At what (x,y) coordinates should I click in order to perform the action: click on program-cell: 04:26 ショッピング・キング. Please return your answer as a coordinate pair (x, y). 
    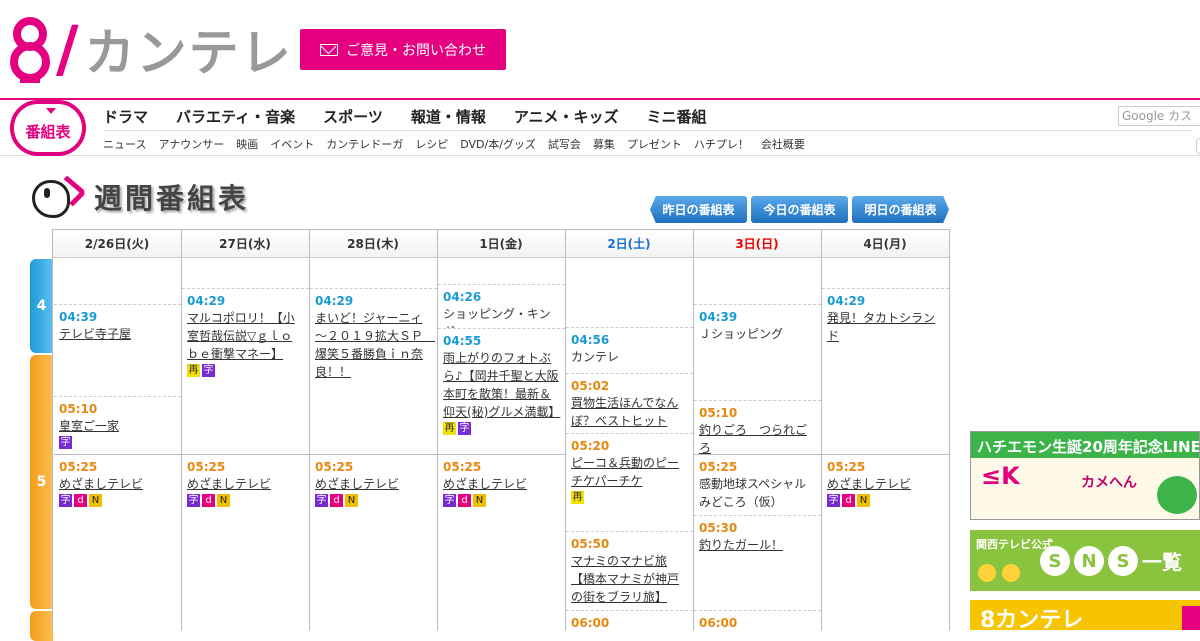
    Looking at the image, I should click on (501, 306).